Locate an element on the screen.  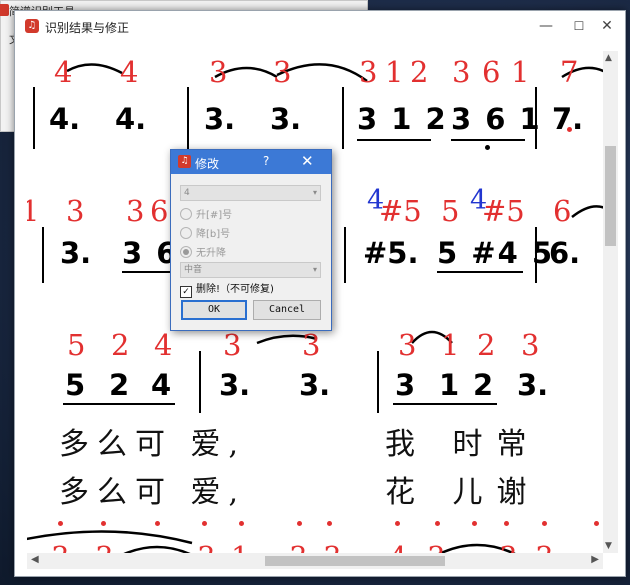
horizontal-scrollbar: ◀ ▶ is located at coordinates (315, 561).